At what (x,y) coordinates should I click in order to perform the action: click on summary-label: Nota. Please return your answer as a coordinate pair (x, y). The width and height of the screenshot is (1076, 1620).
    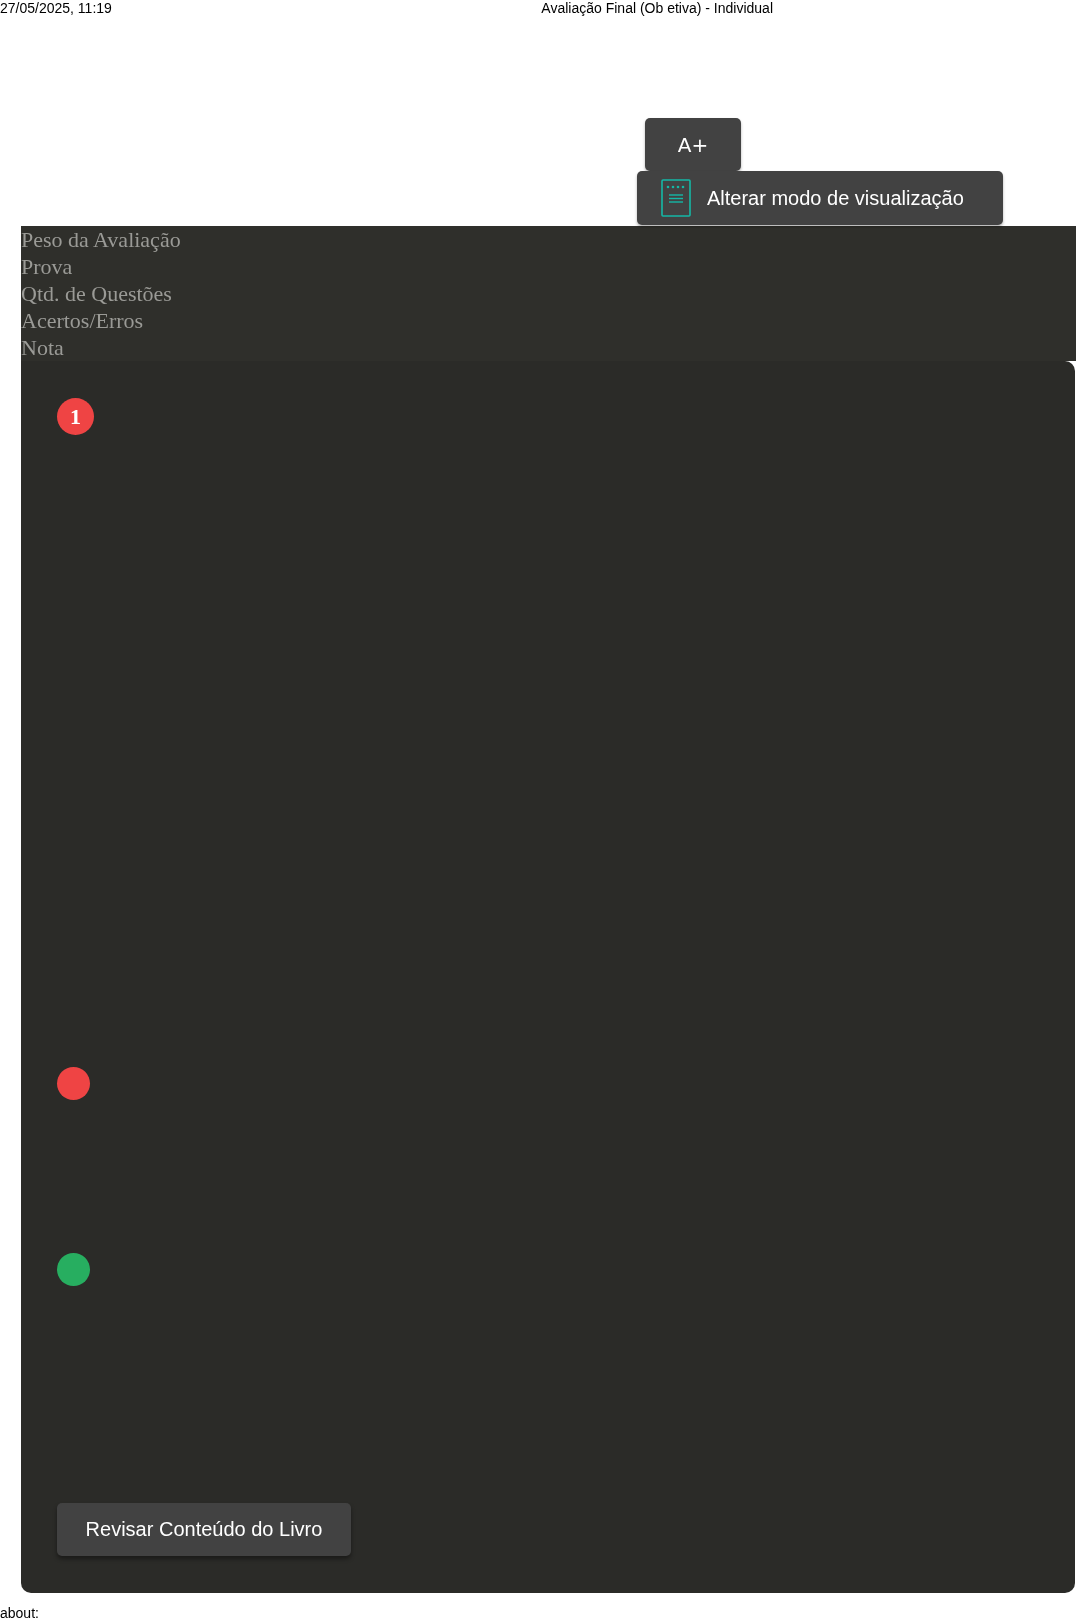
    Looking at the image, I should click on (43, 347).